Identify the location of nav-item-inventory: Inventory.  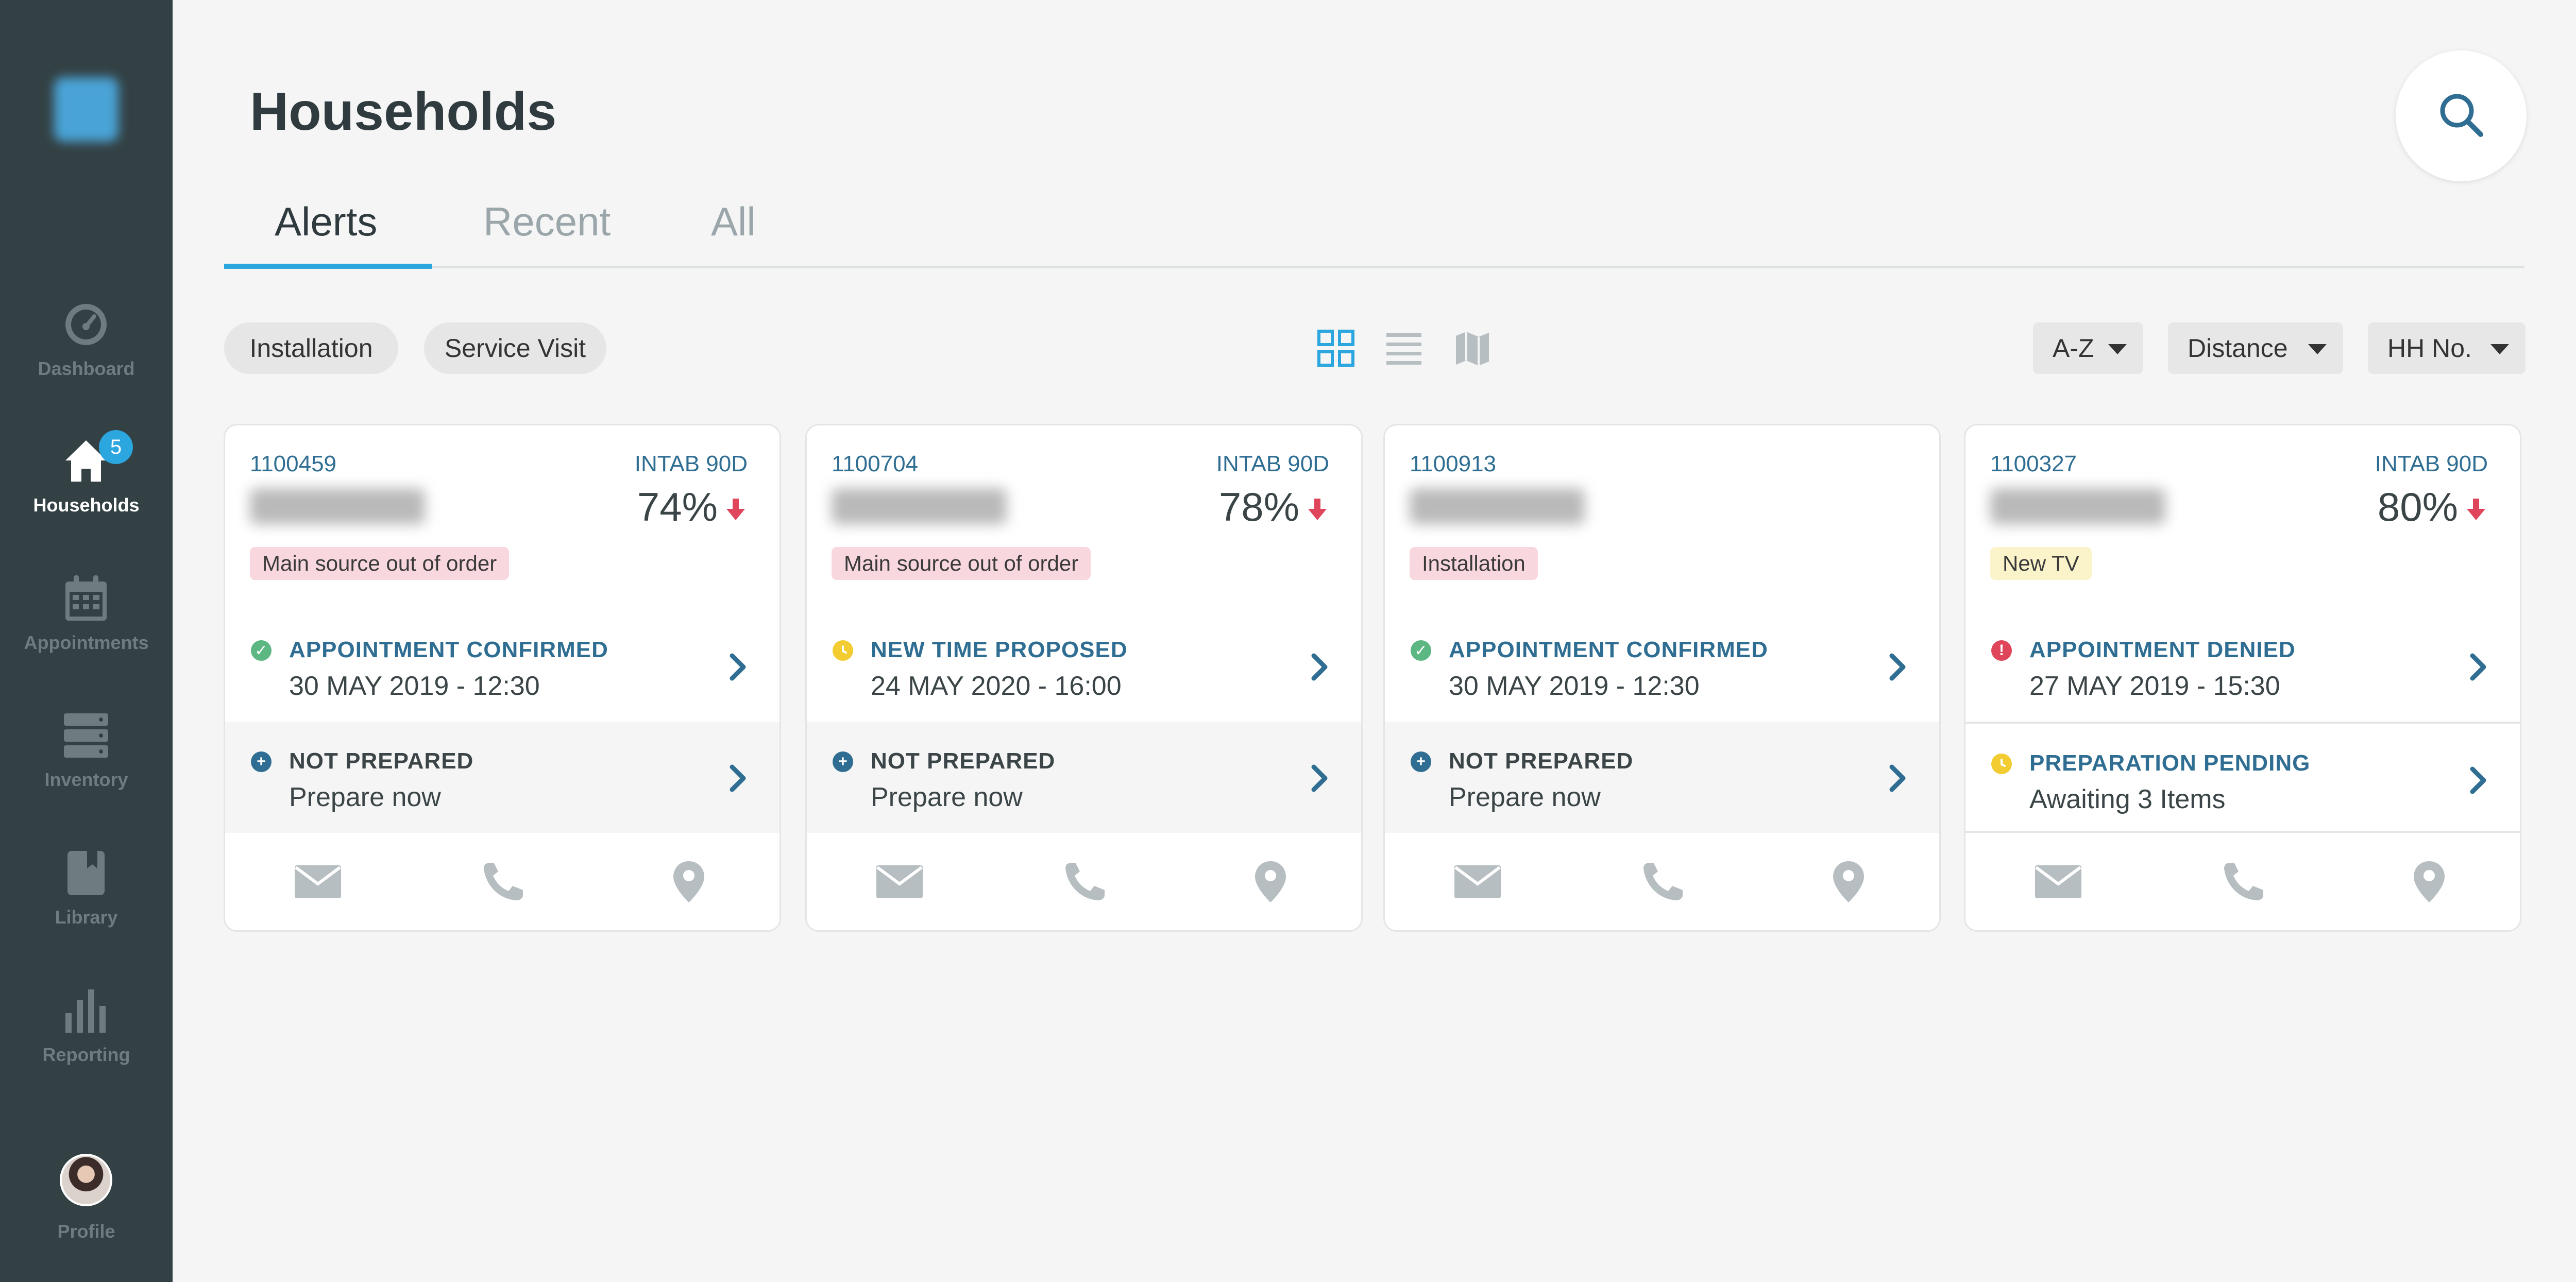
(86, 766).